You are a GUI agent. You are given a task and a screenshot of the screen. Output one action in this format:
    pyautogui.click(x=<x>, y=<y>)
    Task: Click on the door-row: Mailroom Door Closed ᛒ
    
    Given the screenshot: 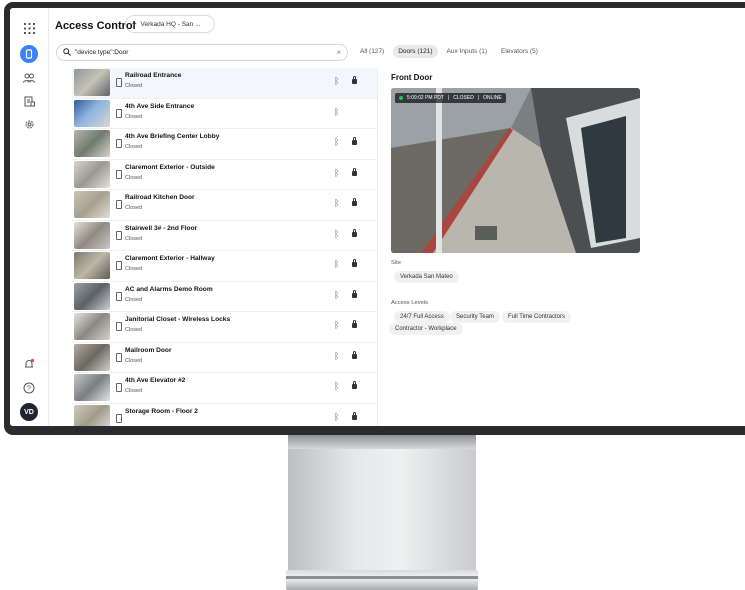 What is the action you would take?
    pyautogui.click(x=224, y=358)
    